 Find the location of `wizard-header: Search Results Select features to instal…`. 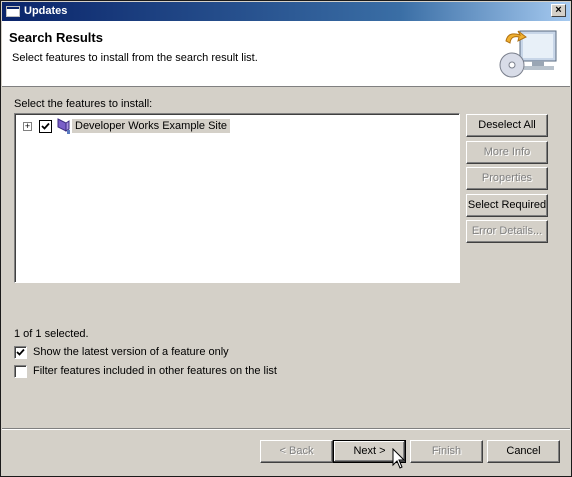

wizard-header: Search Results Select features to instal… is located at coordinates (286, 54).